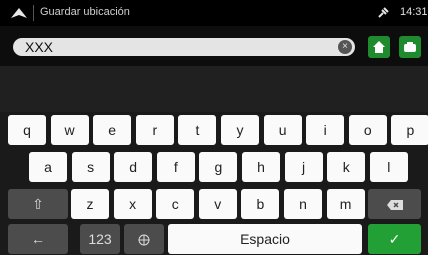 Image resolution: width=428 pixels, height=255 pixels. I want to click on key-u: u, so click(282, 130).